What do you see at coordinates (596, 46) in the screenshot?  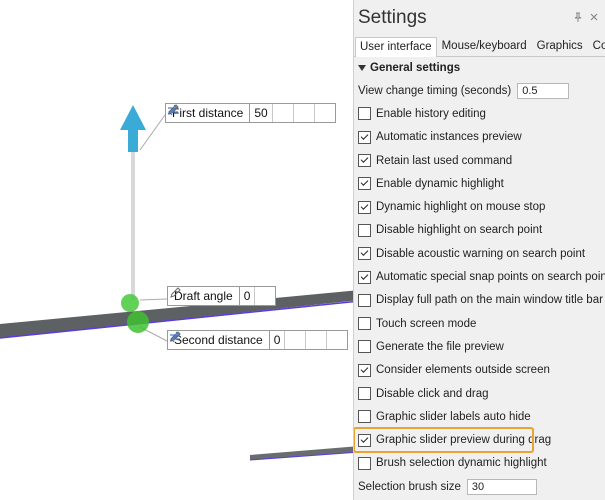 I see `tab-colours: Colours` at bounding box center [596, 46].